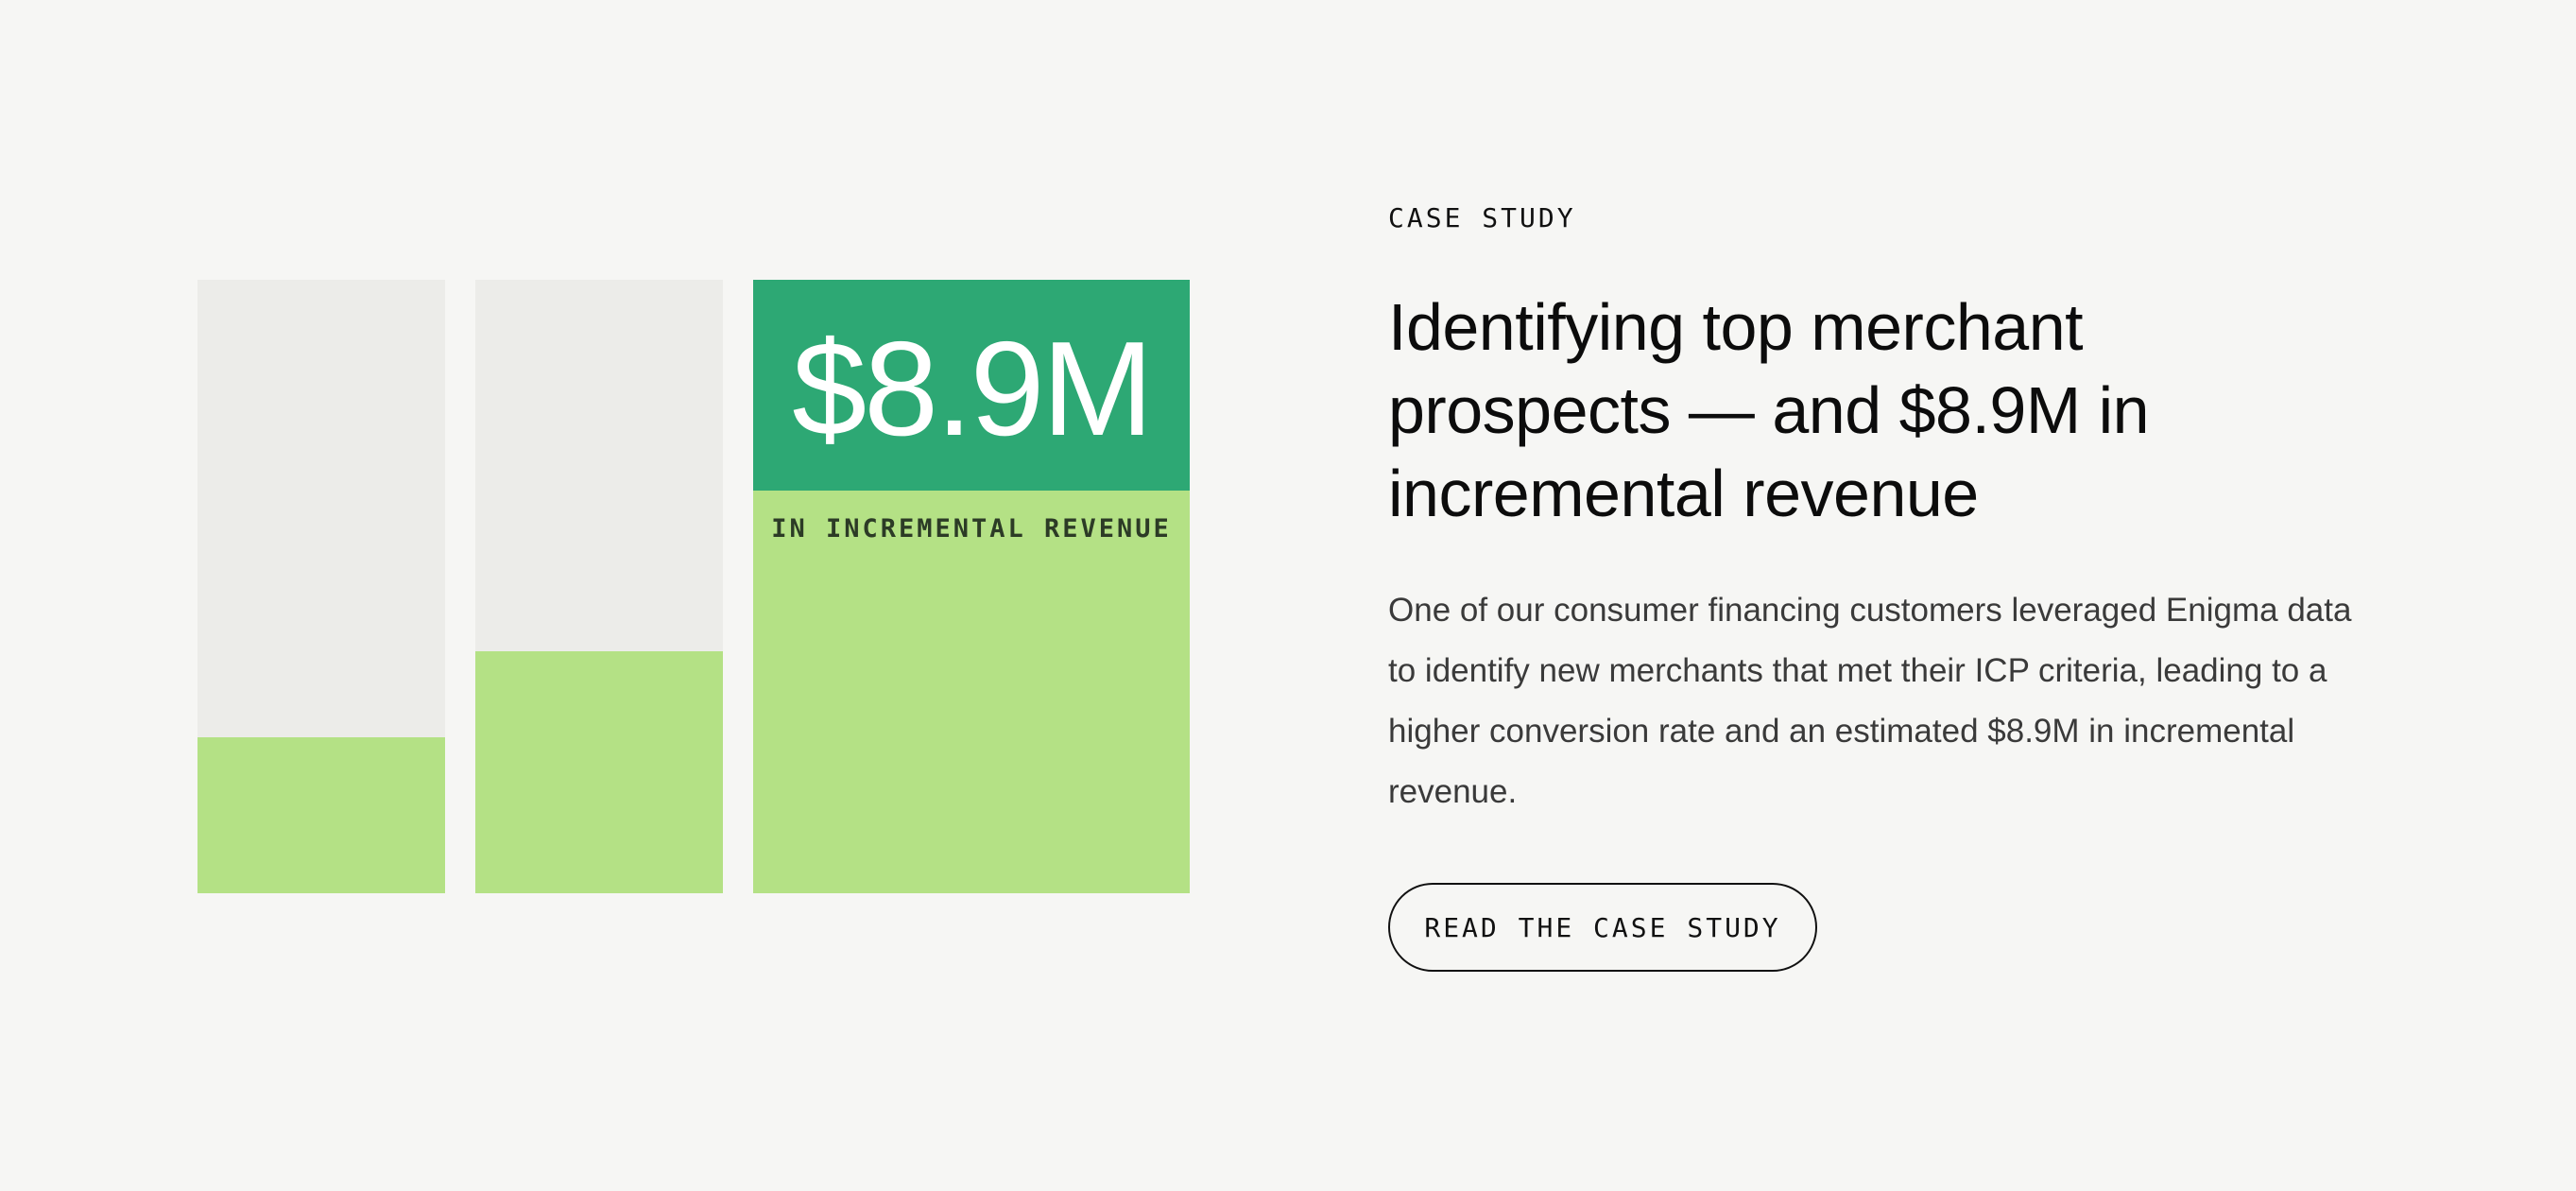 This screenshot has width=2576, height=1191. I want to click on stat-caption: IN INCREMENTAL REVENUE, so click(971, 529).